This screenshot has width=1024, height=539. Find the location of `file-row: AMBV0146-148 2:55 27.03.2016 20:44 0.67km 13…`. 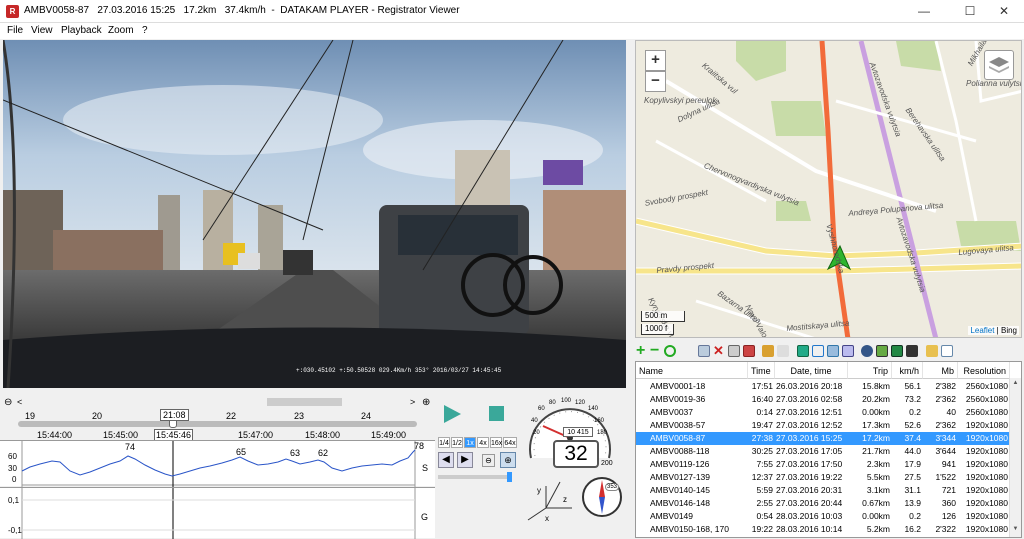

file-row: AMBV0146-148 2:55 27.03.2016 20:44 0.67km 13… is located at coordinates (823, 503).